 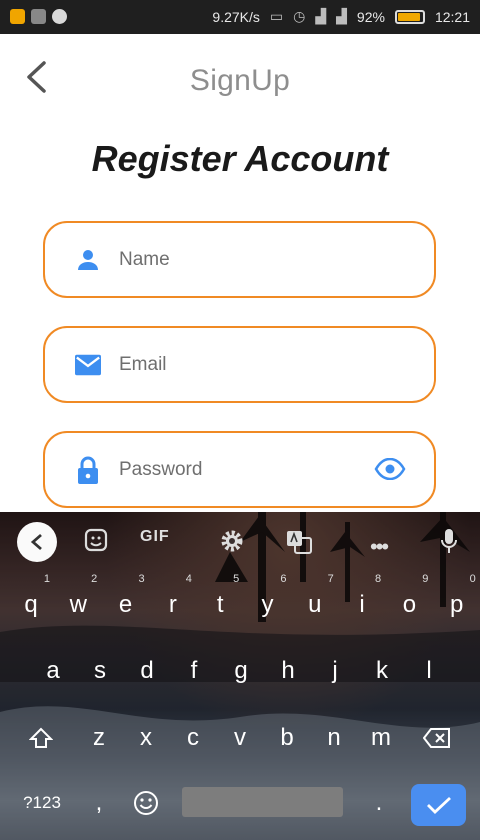 What do you see at coordinates (141, 579) in the screenshot?
I see `key-hint-number: 3` at bounding box center [141, 579].